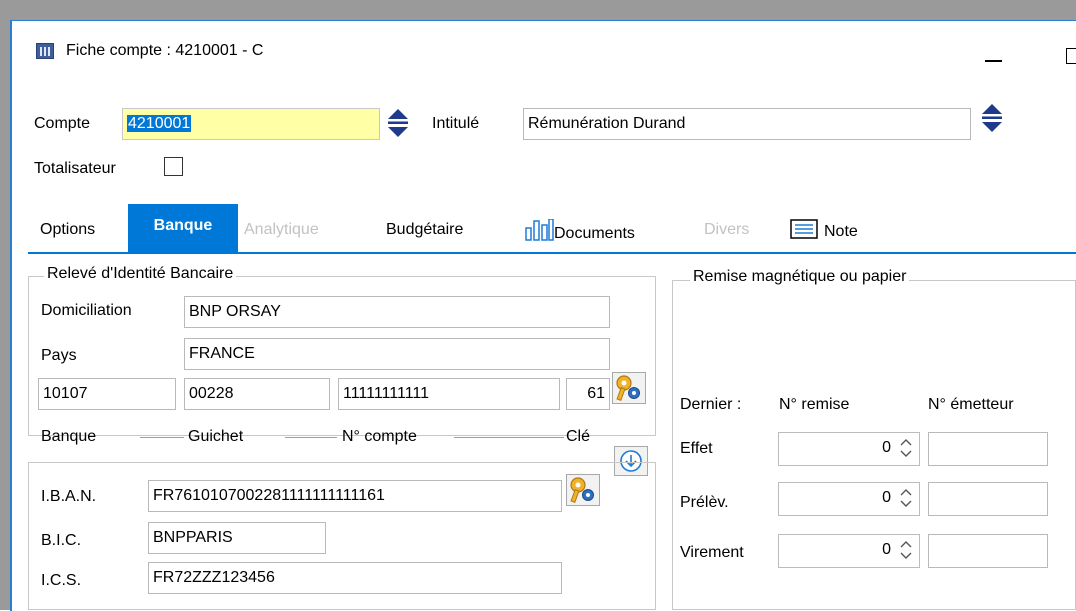  What do you see at coordinates (62, 123) in the screenshot?
I see `compte-label: Compte` at bounding box center [62, 123].